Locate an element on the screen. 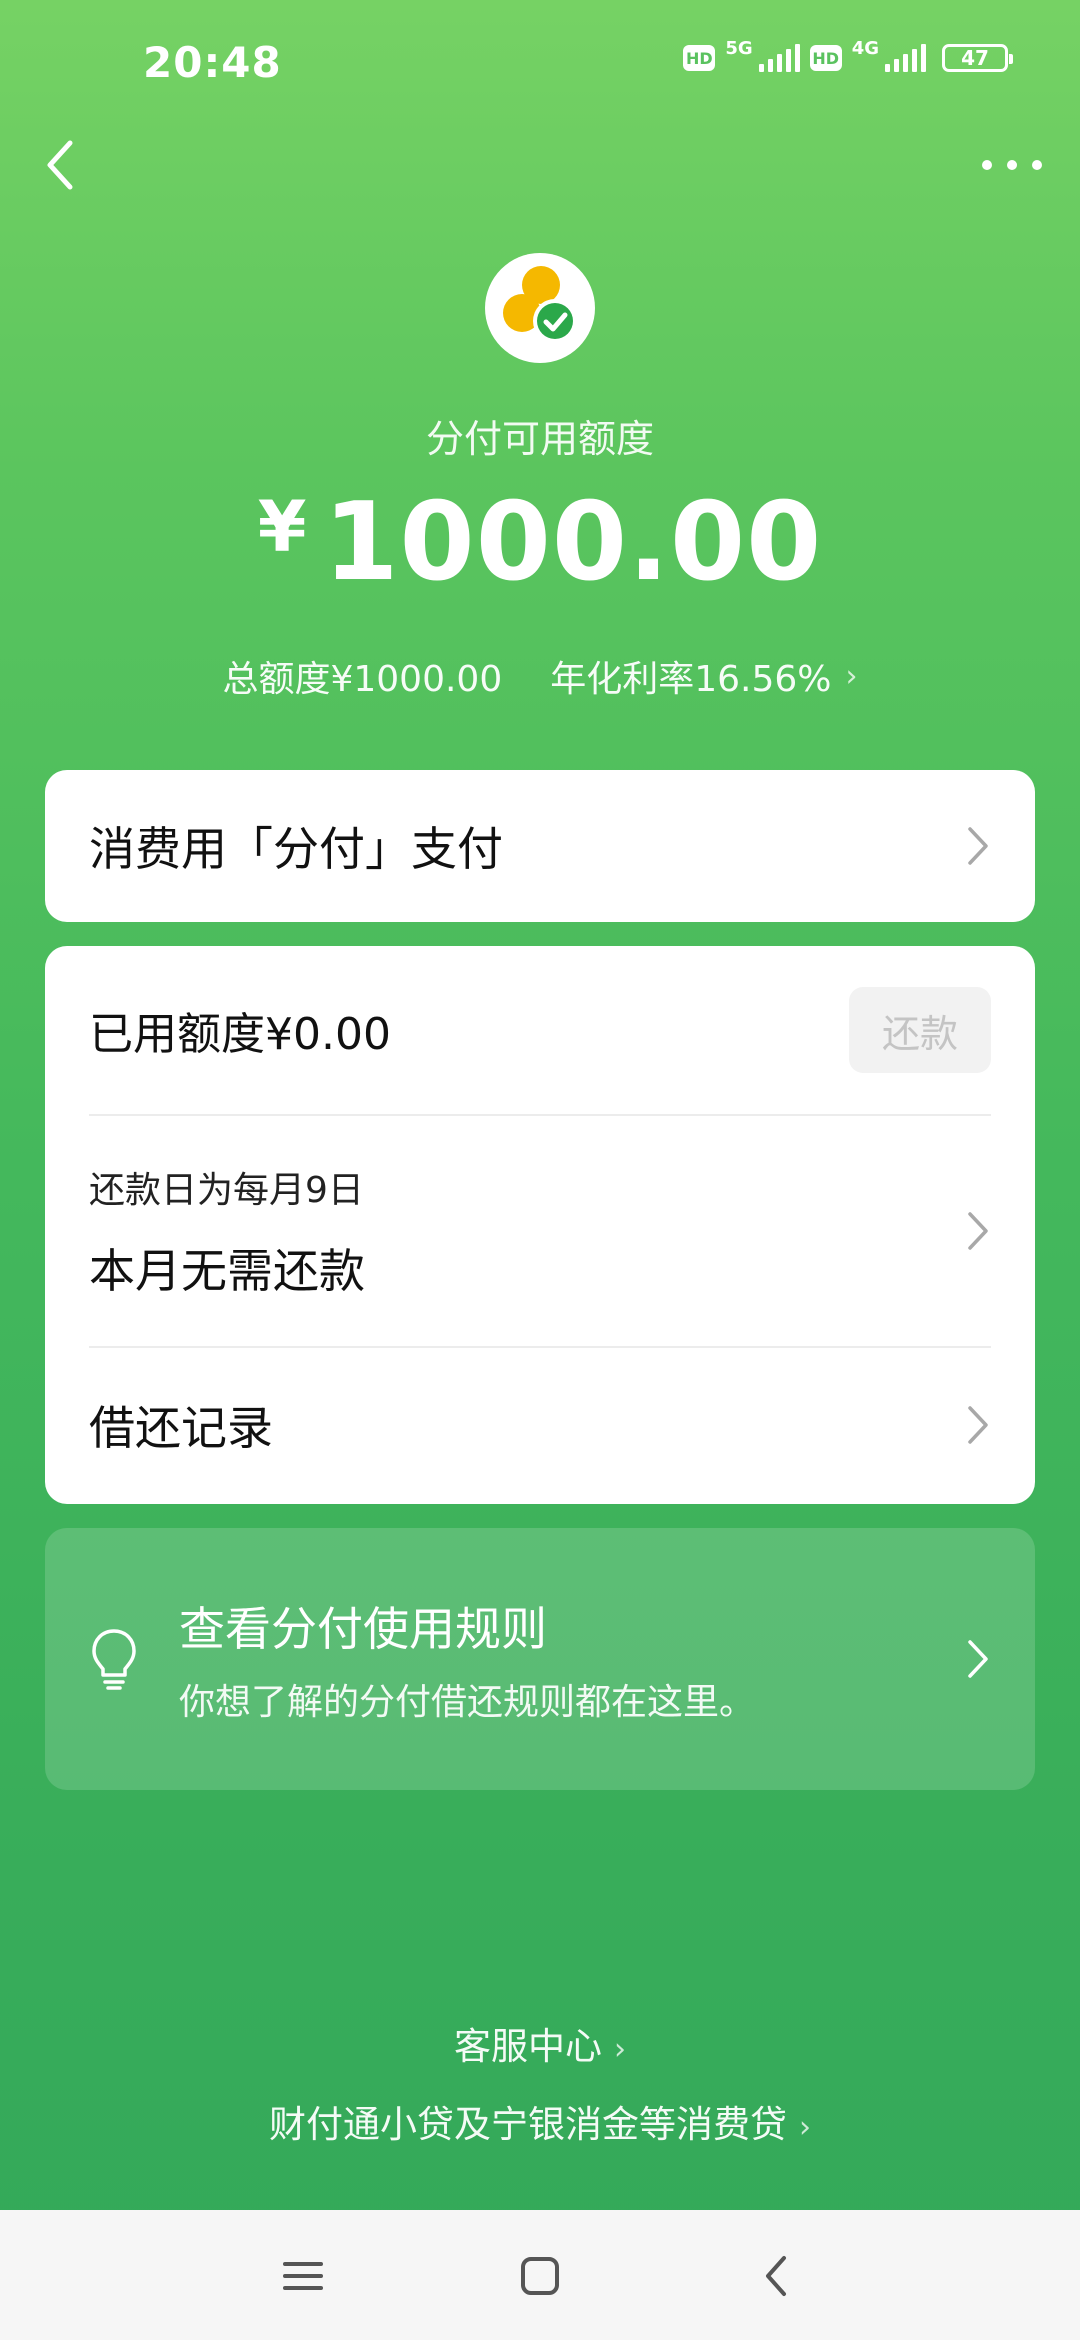  due-day-text: 还款日为每月9日 is located at coordinates (226, 1190).